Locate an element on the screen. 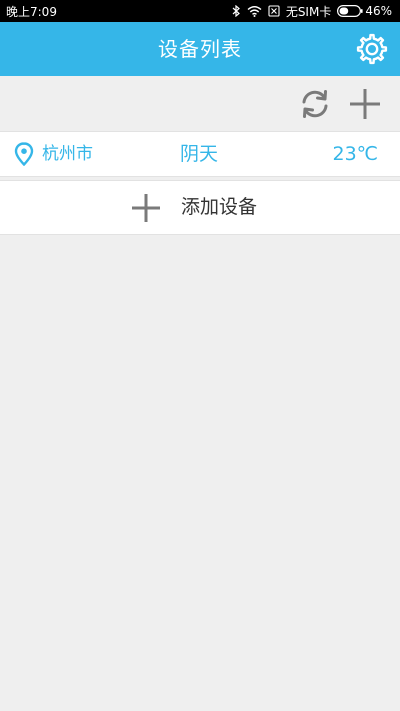 This screenshot has width=400, height=711. location-pin-icon is located at coordinates (24, 154).